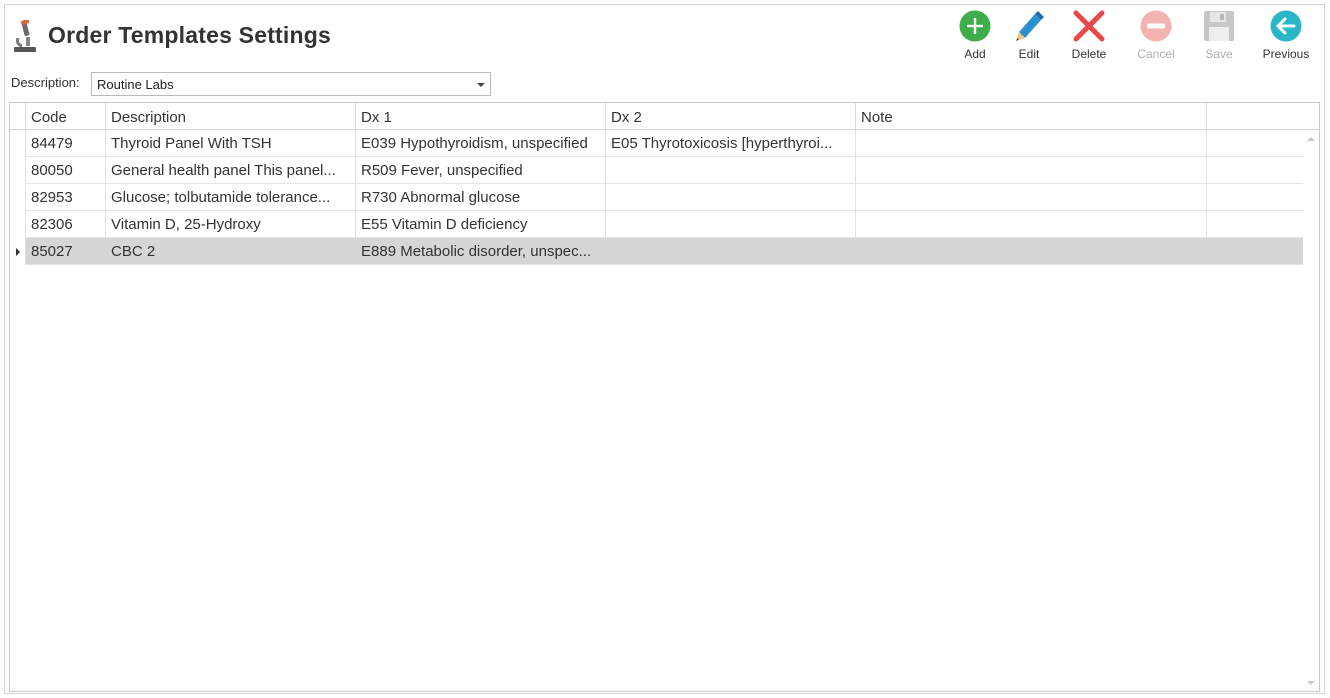 This screenshot has width=1330, height=698. What do you see at coordinates (66, 116) in the screenshot?
I see `column-header-code: Code` at bounding box center [66, 116].